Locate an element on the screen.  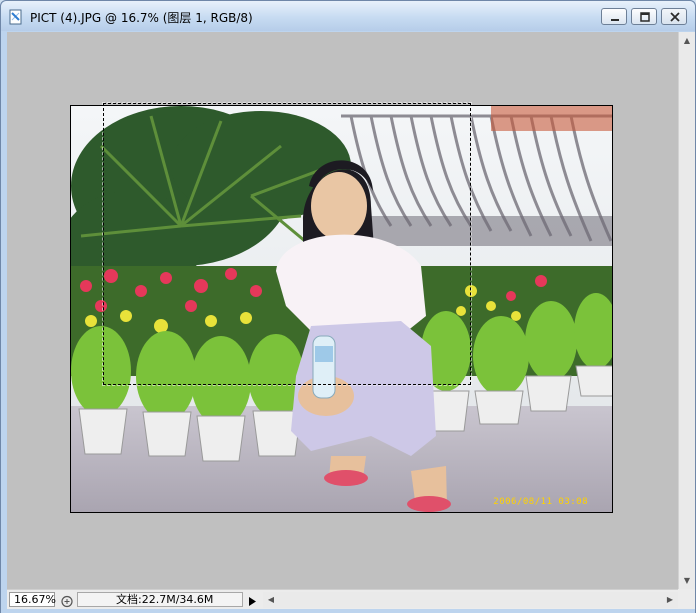
close-icon is located at coordinates (675, 17).